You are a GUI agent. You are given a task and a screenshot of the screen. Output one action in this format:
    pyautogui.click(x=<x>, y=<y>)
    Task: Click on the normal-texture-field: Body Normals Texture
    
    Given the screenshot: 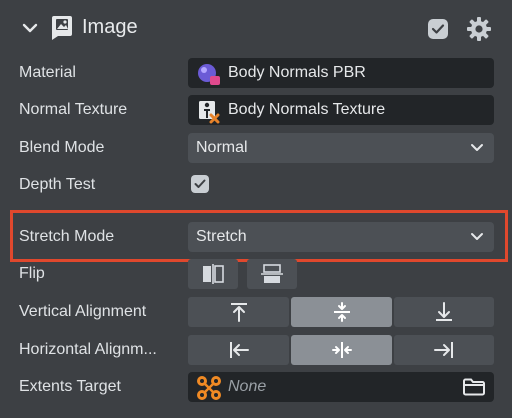 What is the action you would take?
    pyautogui.click(x=341, y=110)
    